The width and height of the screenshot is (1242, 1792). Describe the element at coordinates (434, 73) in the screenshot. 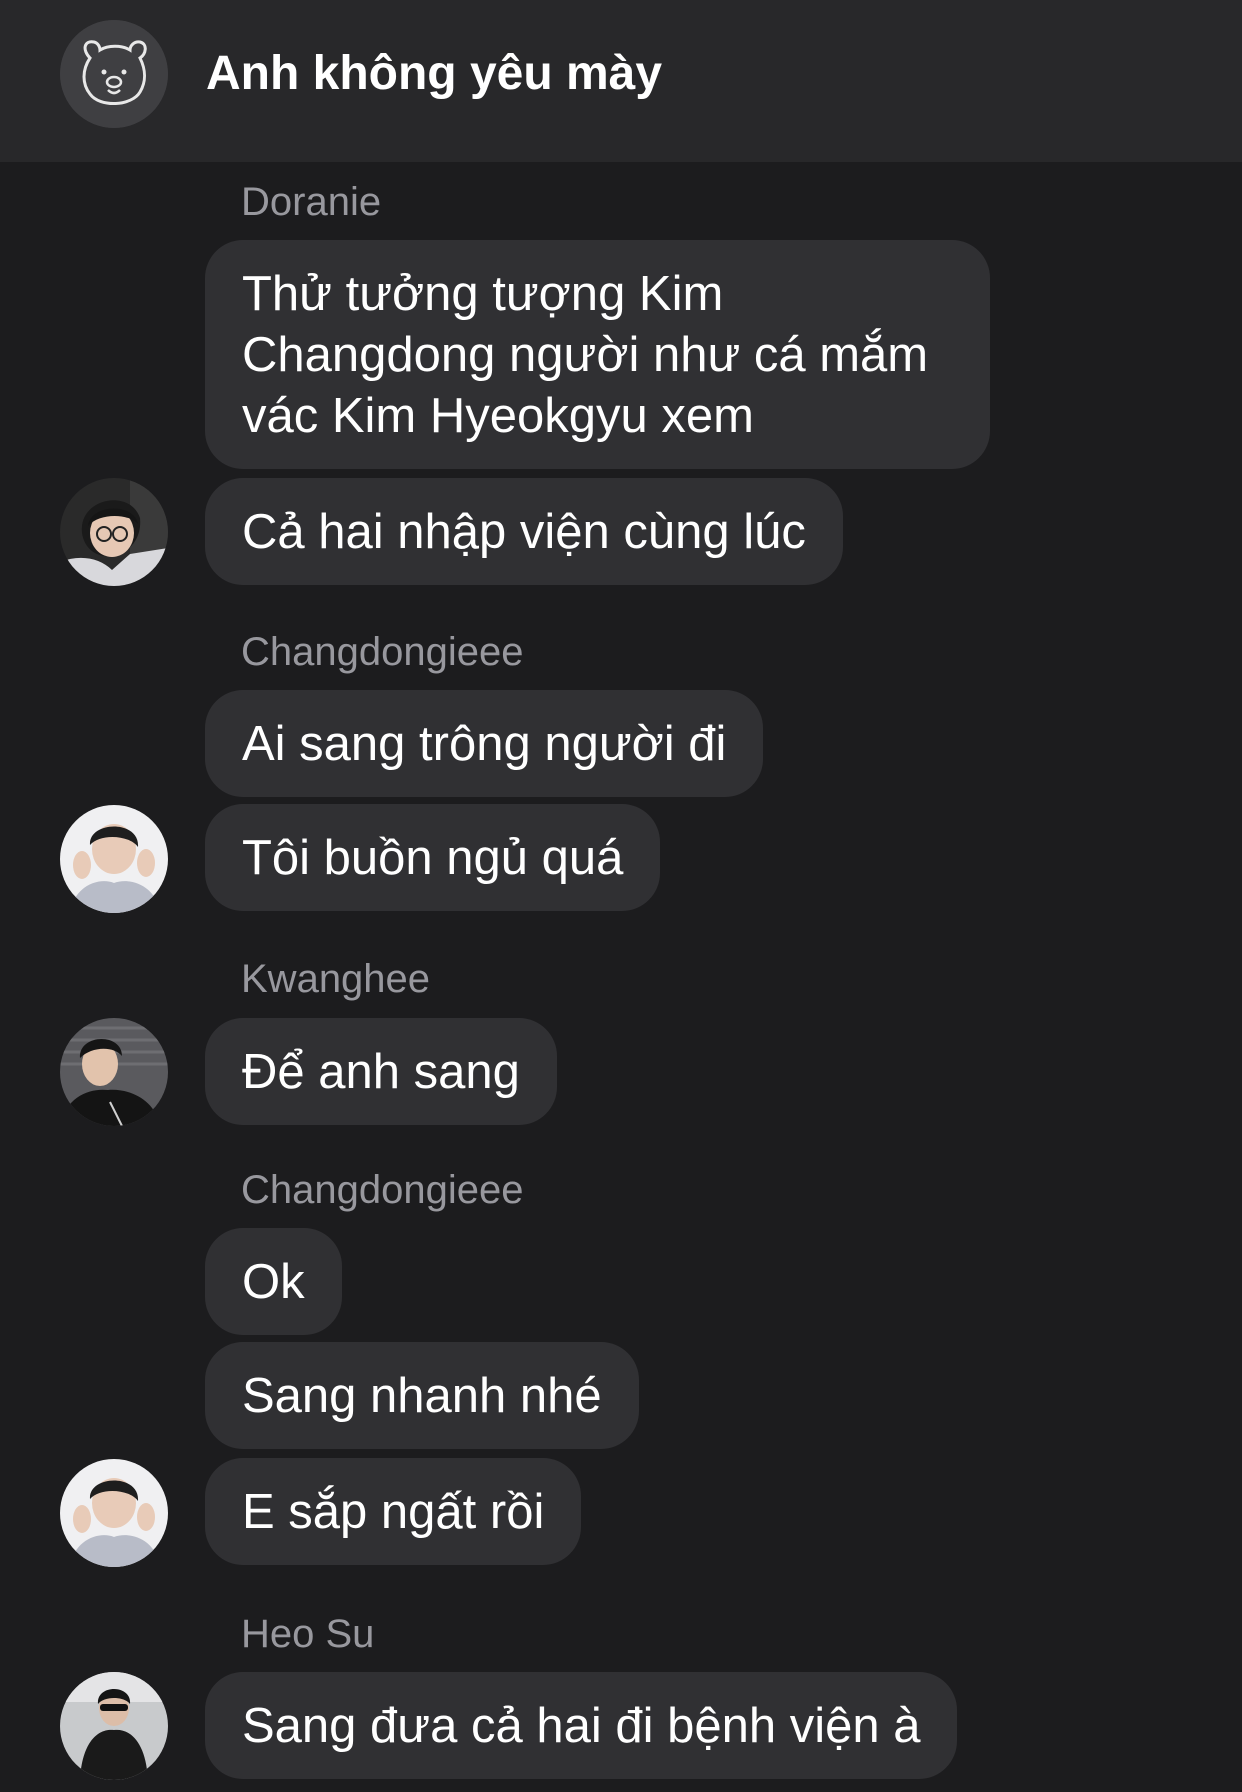

I see `chat-title: Anh không yêu mày` at that location.